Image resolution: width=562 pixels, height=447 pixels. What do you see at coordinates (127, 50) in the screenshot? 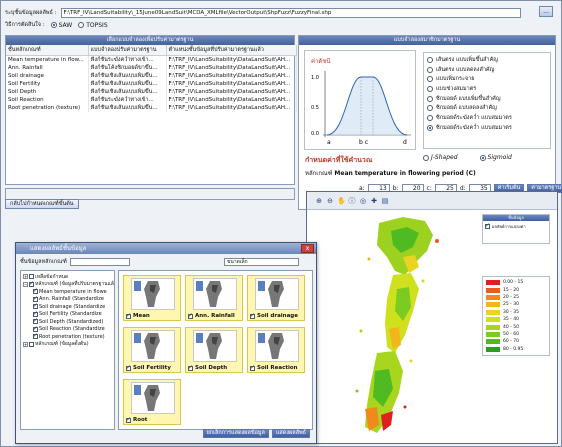
I see `column-header: แบบจำลองปรับค่ามาตรฐาน` at bounding box center [127, 50].